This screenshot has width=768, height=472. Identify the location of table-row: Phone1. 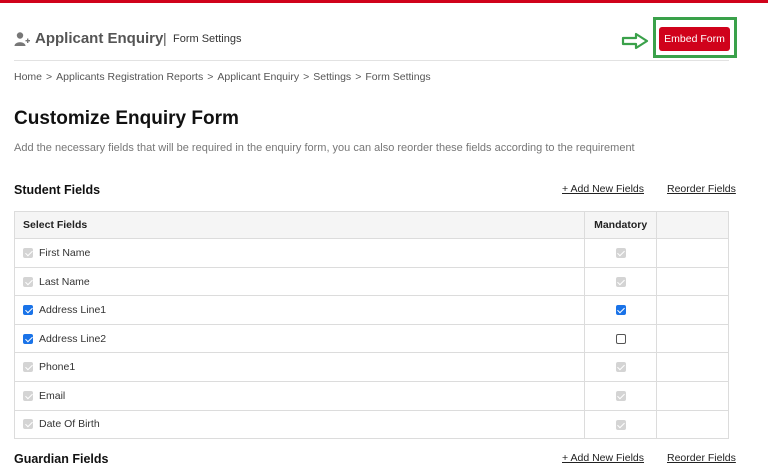
(371, 367).